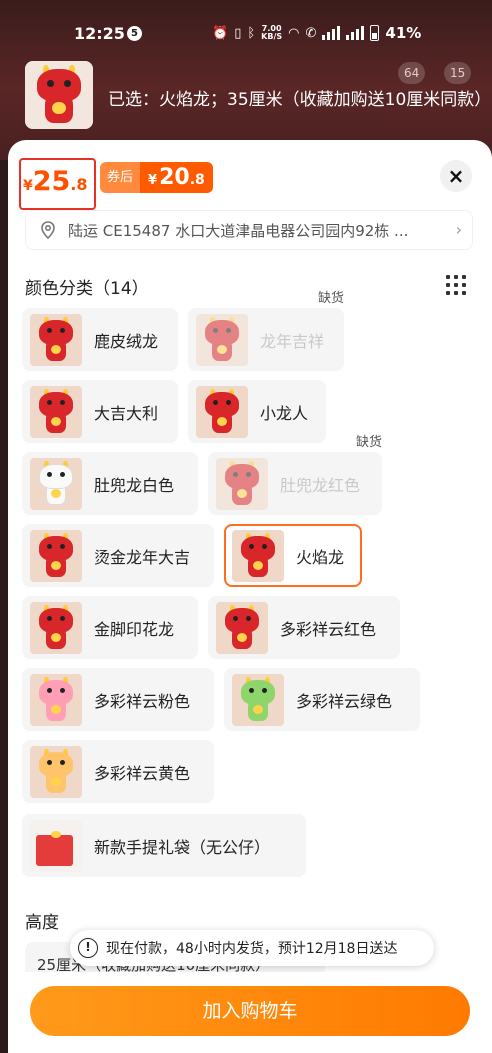 The image size is (492, 1053). What do you see at coordinates (344, 701) in the screenshot?
I see `color-option-label: 多彩祥云绿色` at bounding box center [344, 701].